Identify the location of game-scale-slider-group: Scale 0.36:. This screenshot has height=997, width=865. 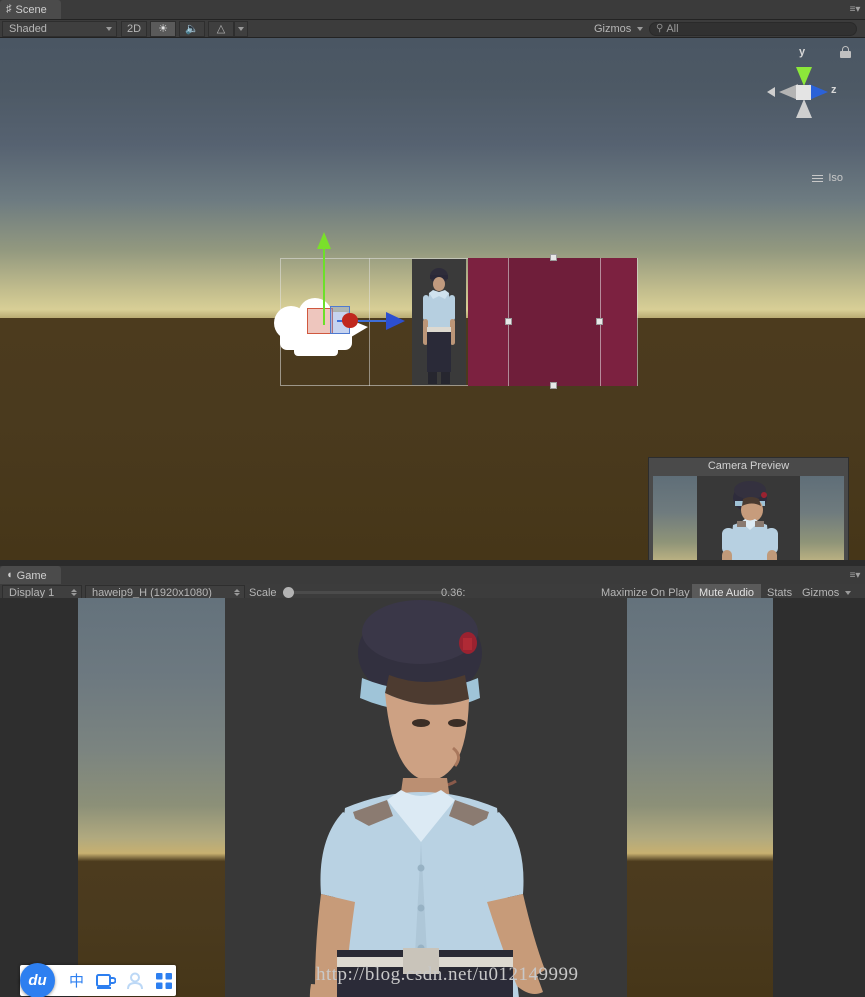
(419, 593).